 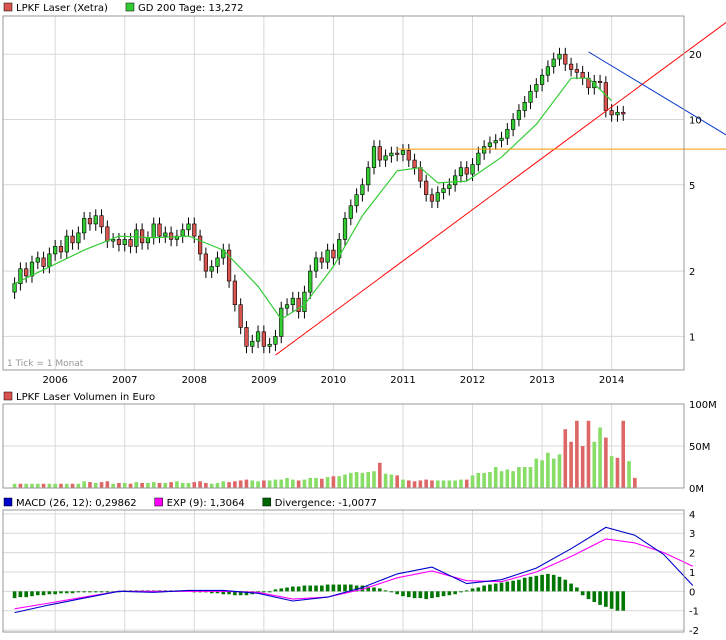 I want to click on x-tick-label: 2008, so click(x=194, y=380).